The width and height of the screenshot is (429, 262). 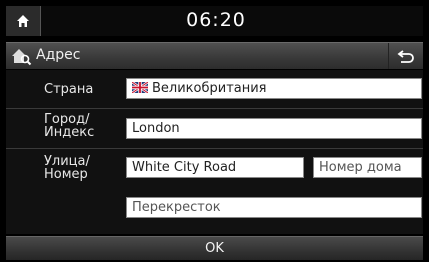 What do you see at coordinates (274, 88) in the screenshot?
I see `country-field: Великобритания` at bounding box center [274, 88].